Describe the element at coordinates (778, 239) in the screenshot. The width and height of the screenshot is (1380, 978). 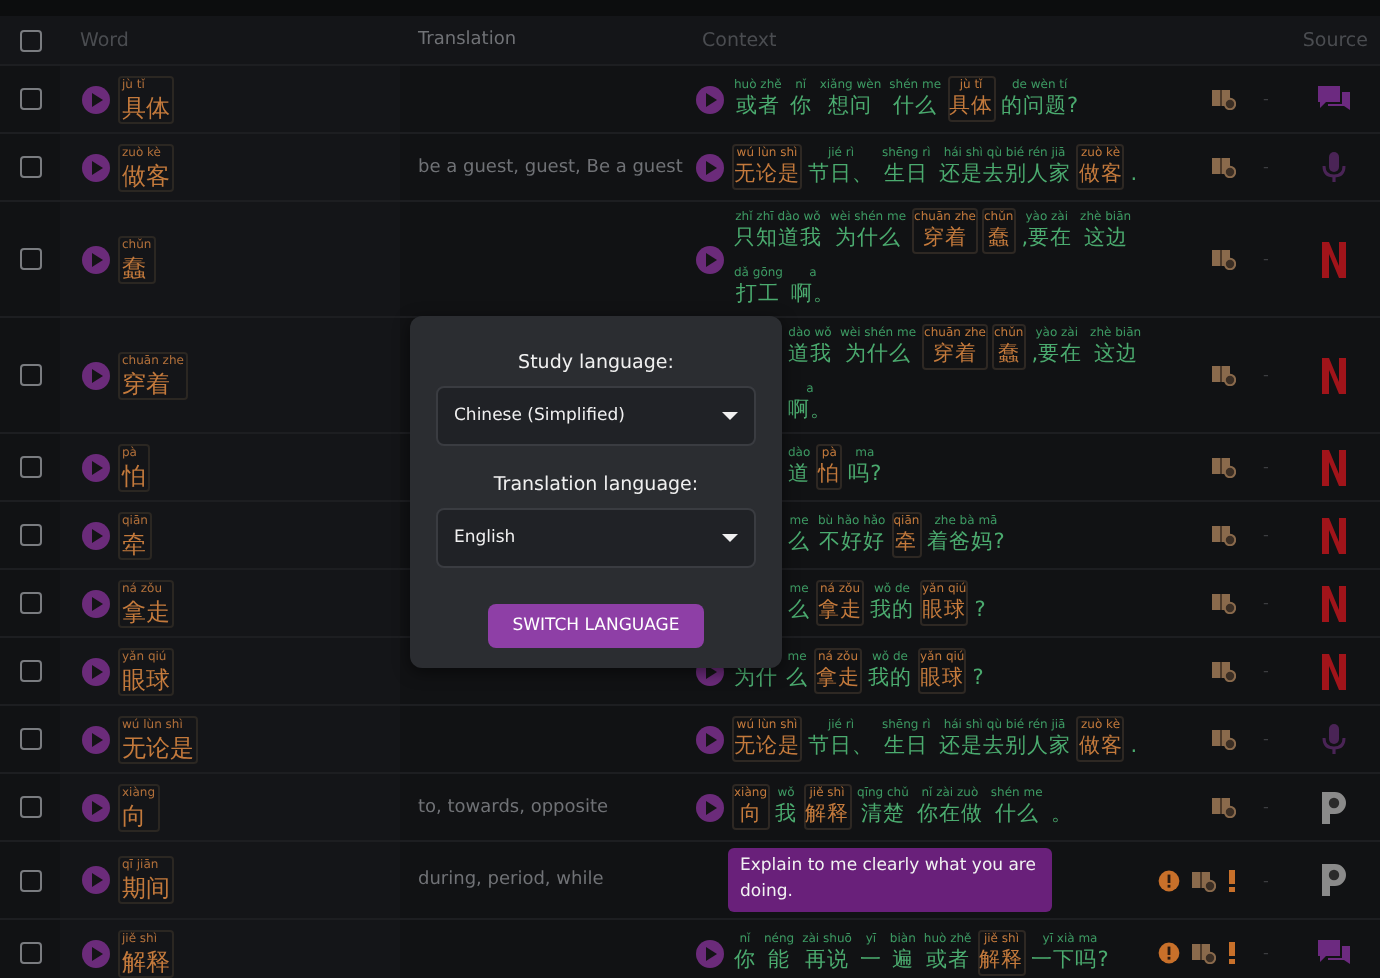
I see `hanzi: 只知道我` at that location.